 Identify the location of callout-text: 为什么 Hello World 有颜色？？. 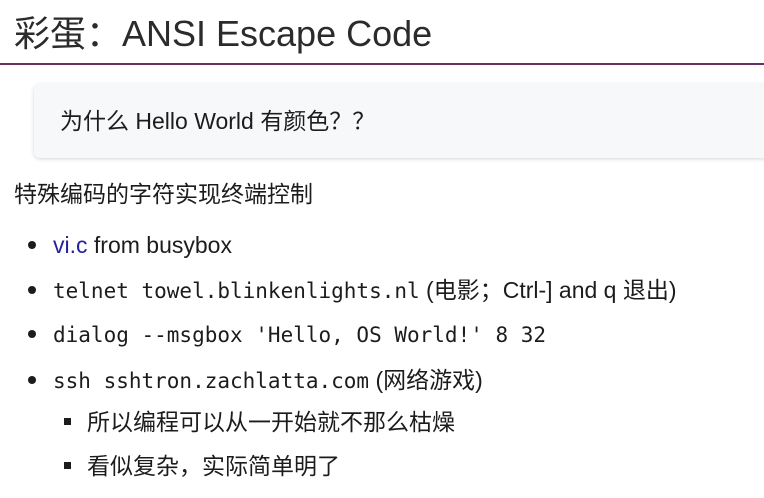
(218, 121).